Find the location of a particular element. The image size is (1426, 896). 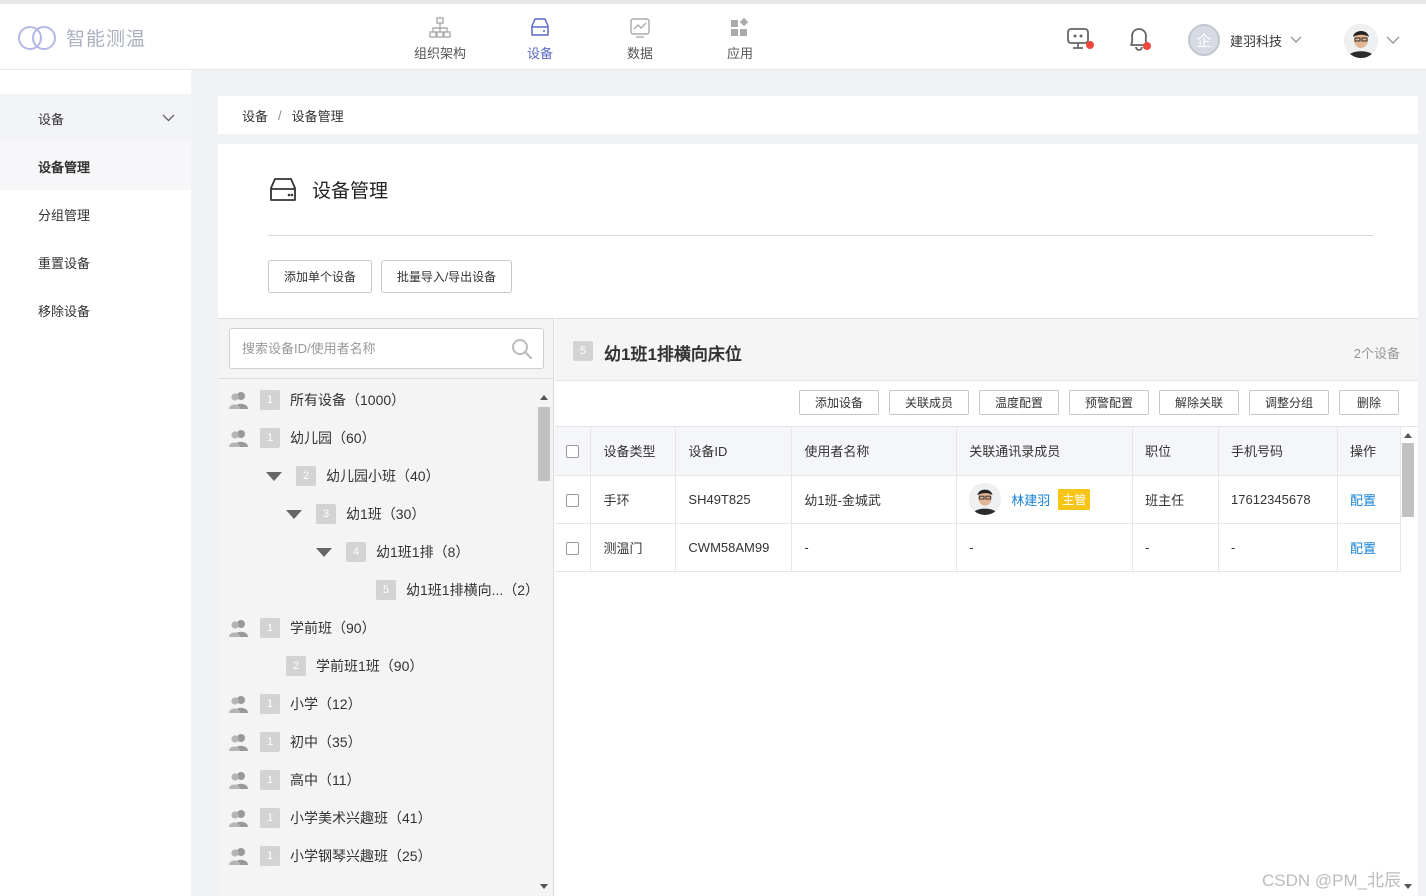

batch-import-export-button: 批量导入/导出设备 is located at coordinates (446, 276).